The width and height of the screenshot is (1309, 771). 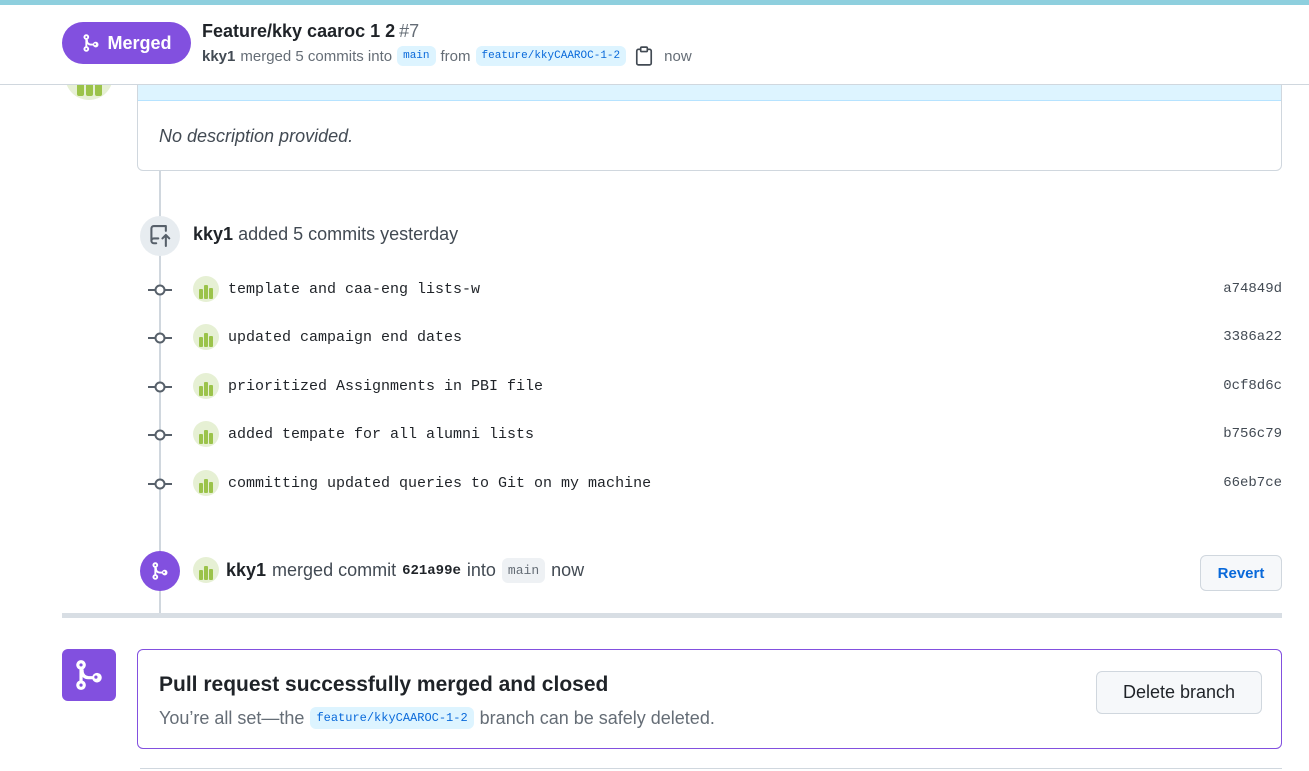 I want to click on copy-icon, so click(x=644, y=56).